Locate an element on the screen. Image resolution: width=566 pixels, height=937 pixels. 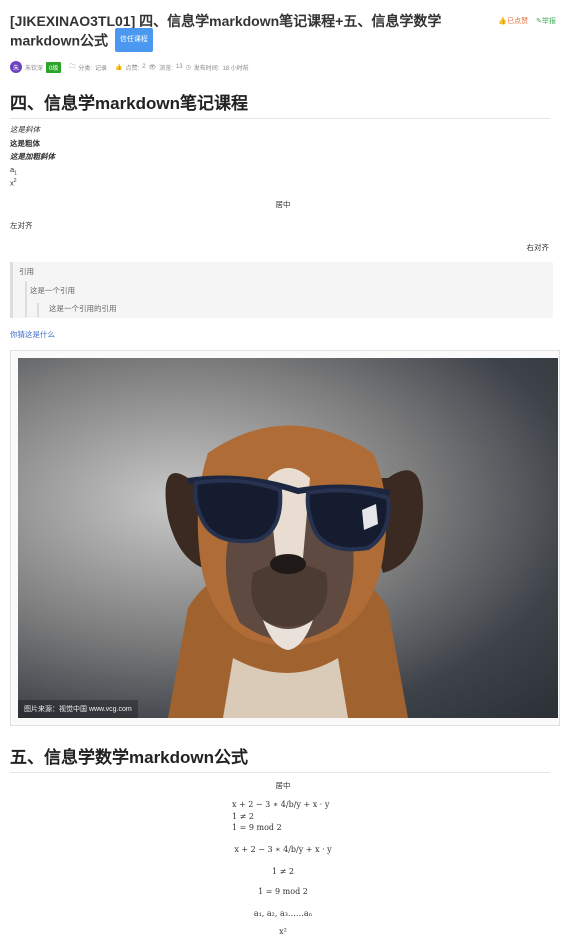
math-eq-2: 1 ≠ 2 is located at coordinates (243, 816).